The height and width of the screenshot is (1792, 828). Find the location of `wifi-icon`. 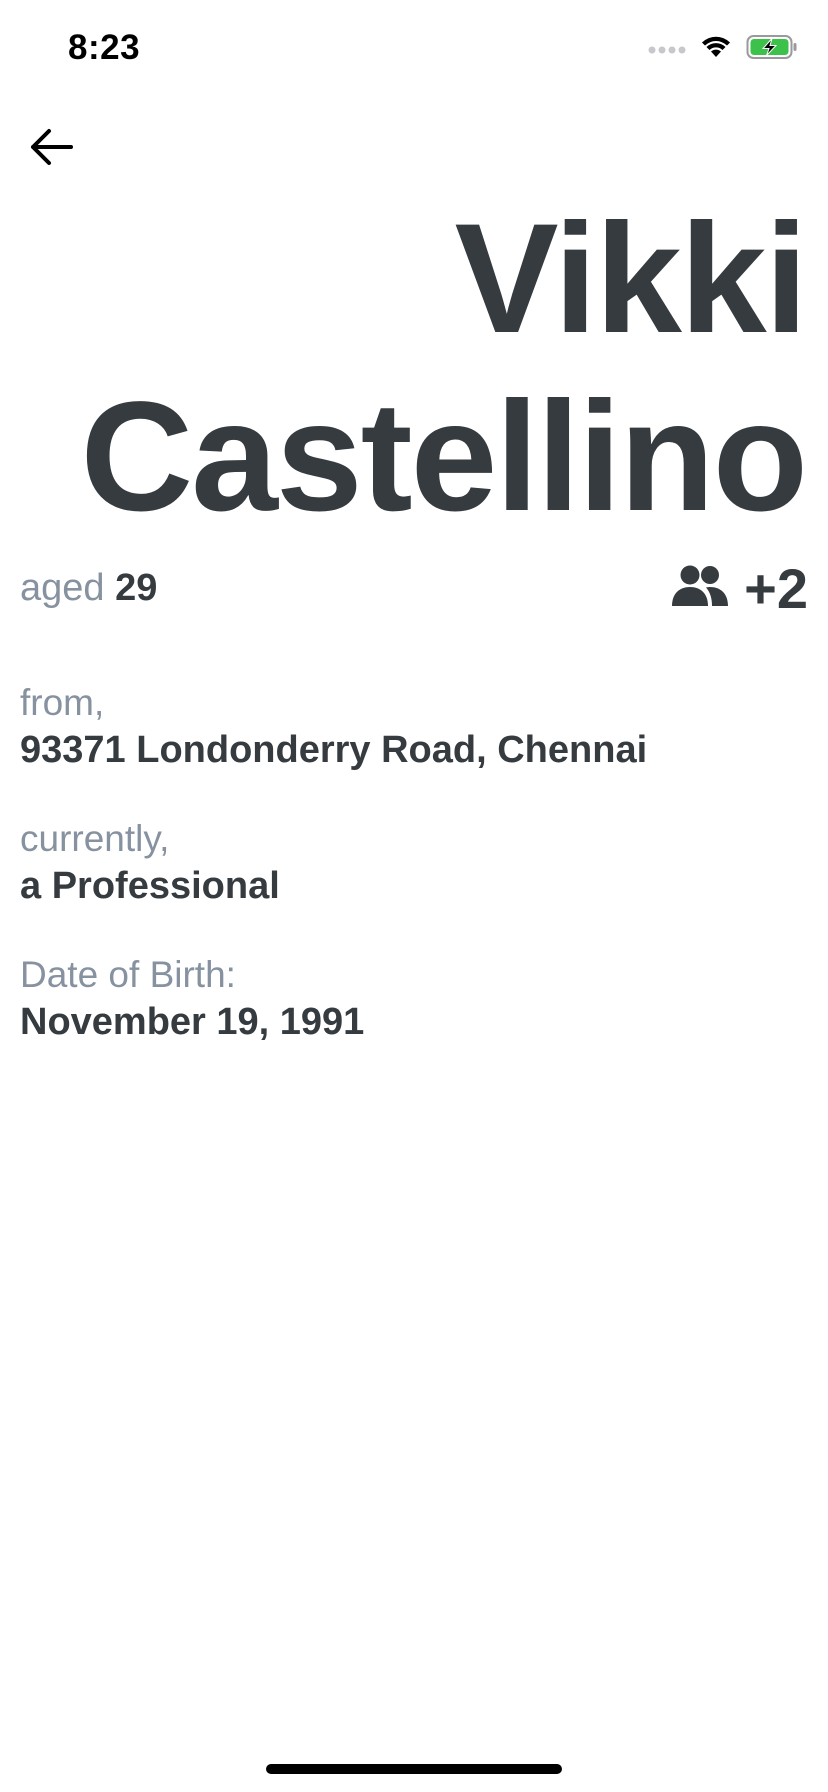

wifi-icon is located at coordinates (716, 49).